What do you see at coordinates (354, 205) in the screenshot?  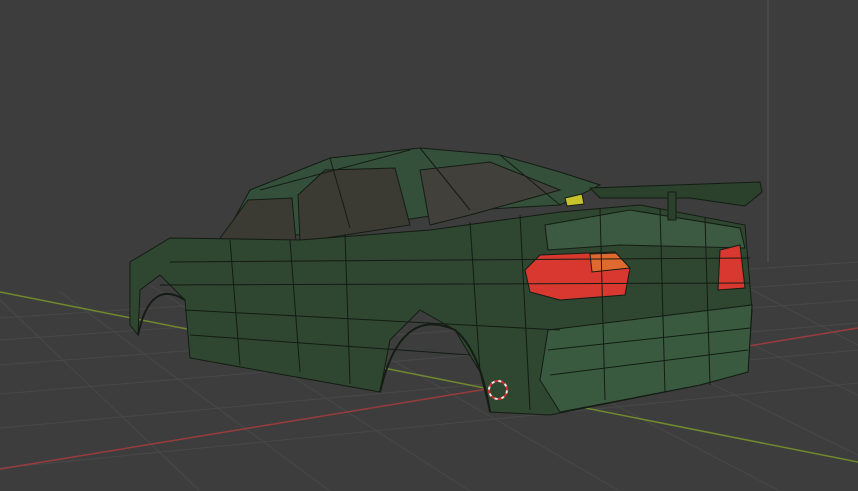 I see `car-window-rear-side` at bounding box center [354, 205].